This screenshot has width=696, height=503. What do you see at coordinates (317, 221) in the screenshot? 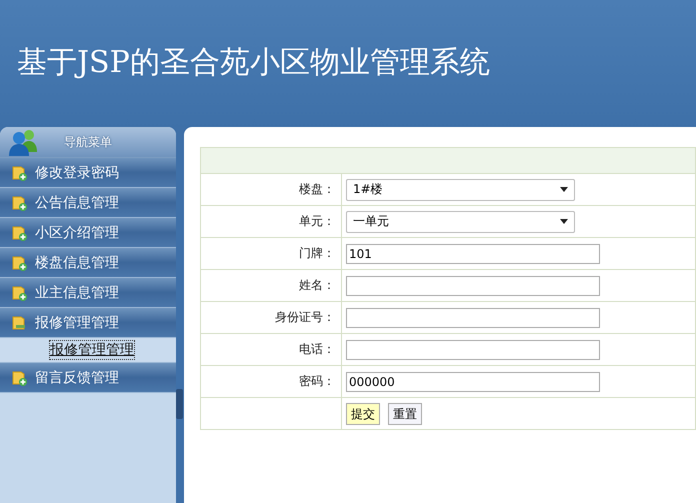
I see `field-label: 单元：` at bounding box center [317, 221].